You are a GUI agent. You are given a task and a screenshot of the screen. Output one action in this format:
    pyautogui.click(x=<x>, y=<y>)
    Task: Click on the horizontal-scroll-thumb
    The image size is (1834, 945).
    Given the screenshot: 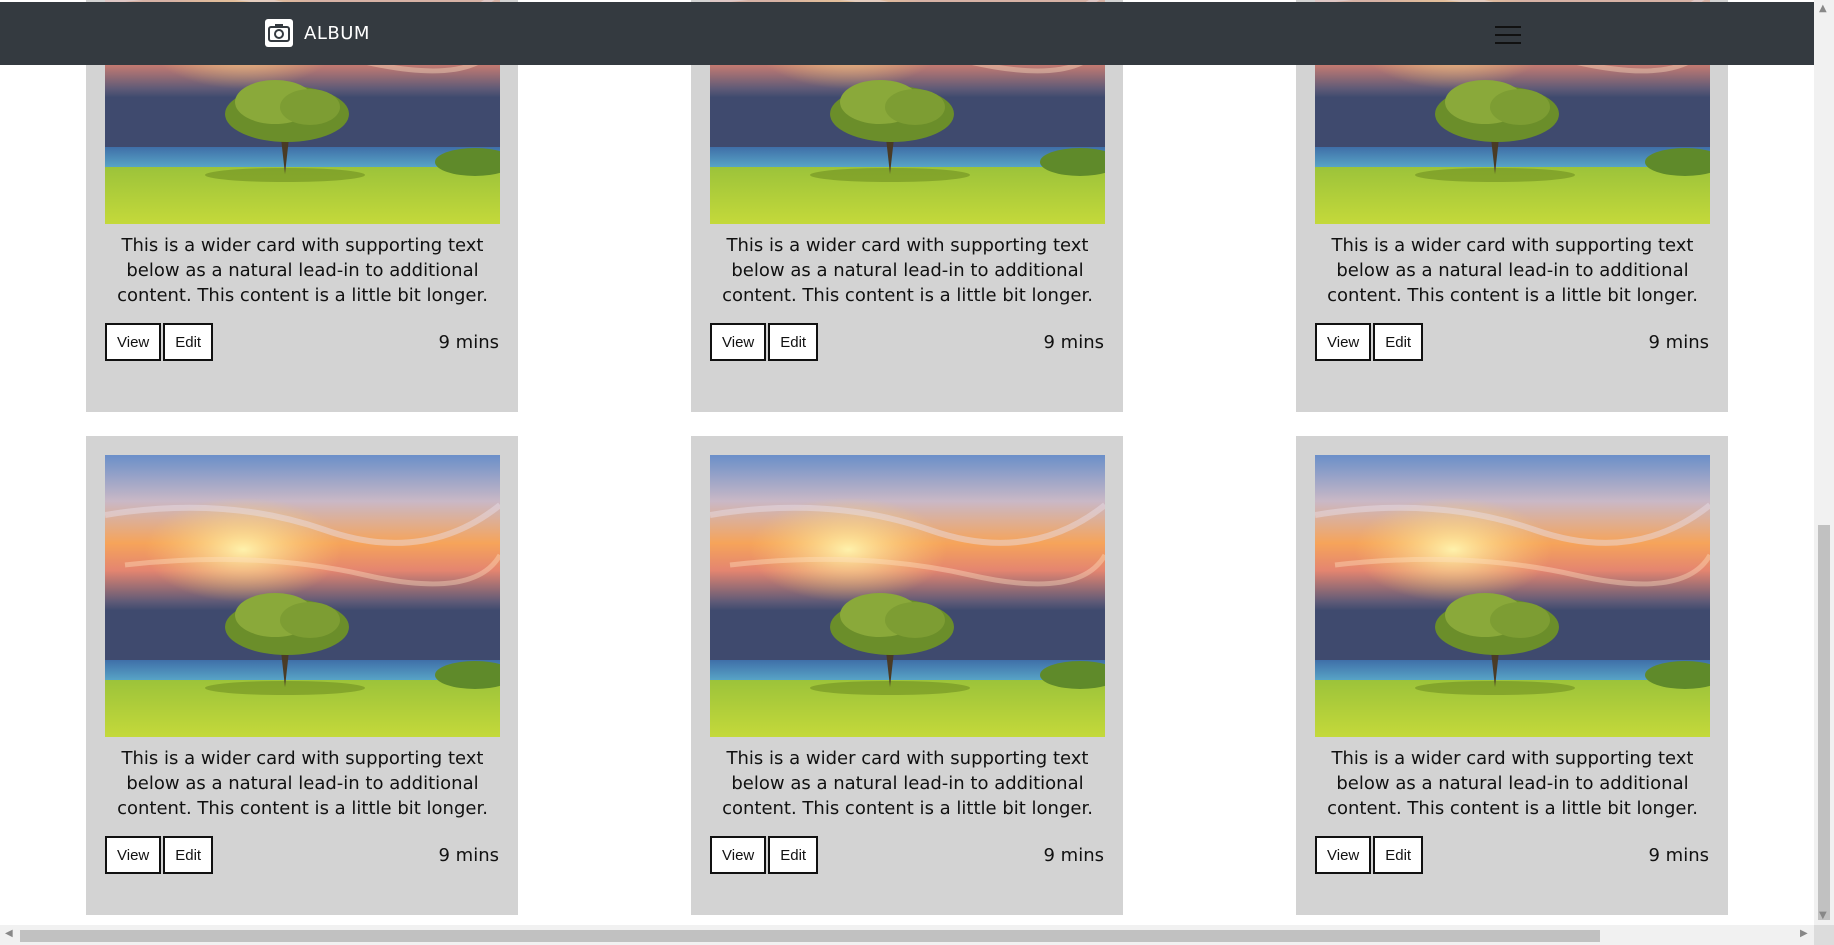 What is the action you would take?
    pyautogui.click(x=810, y=936)
    